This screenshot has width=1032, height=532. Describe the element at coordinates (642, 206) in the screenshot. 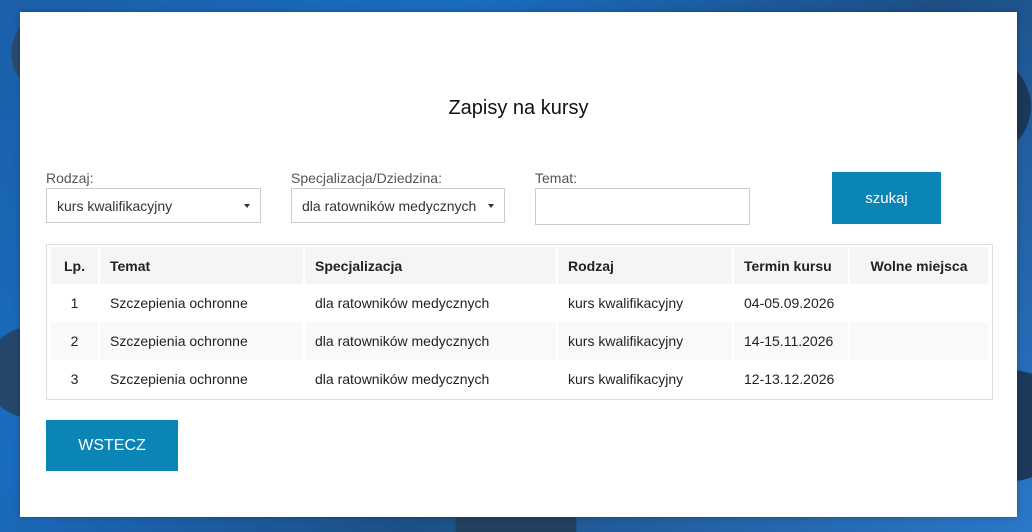

I see `temat-input` at that location.